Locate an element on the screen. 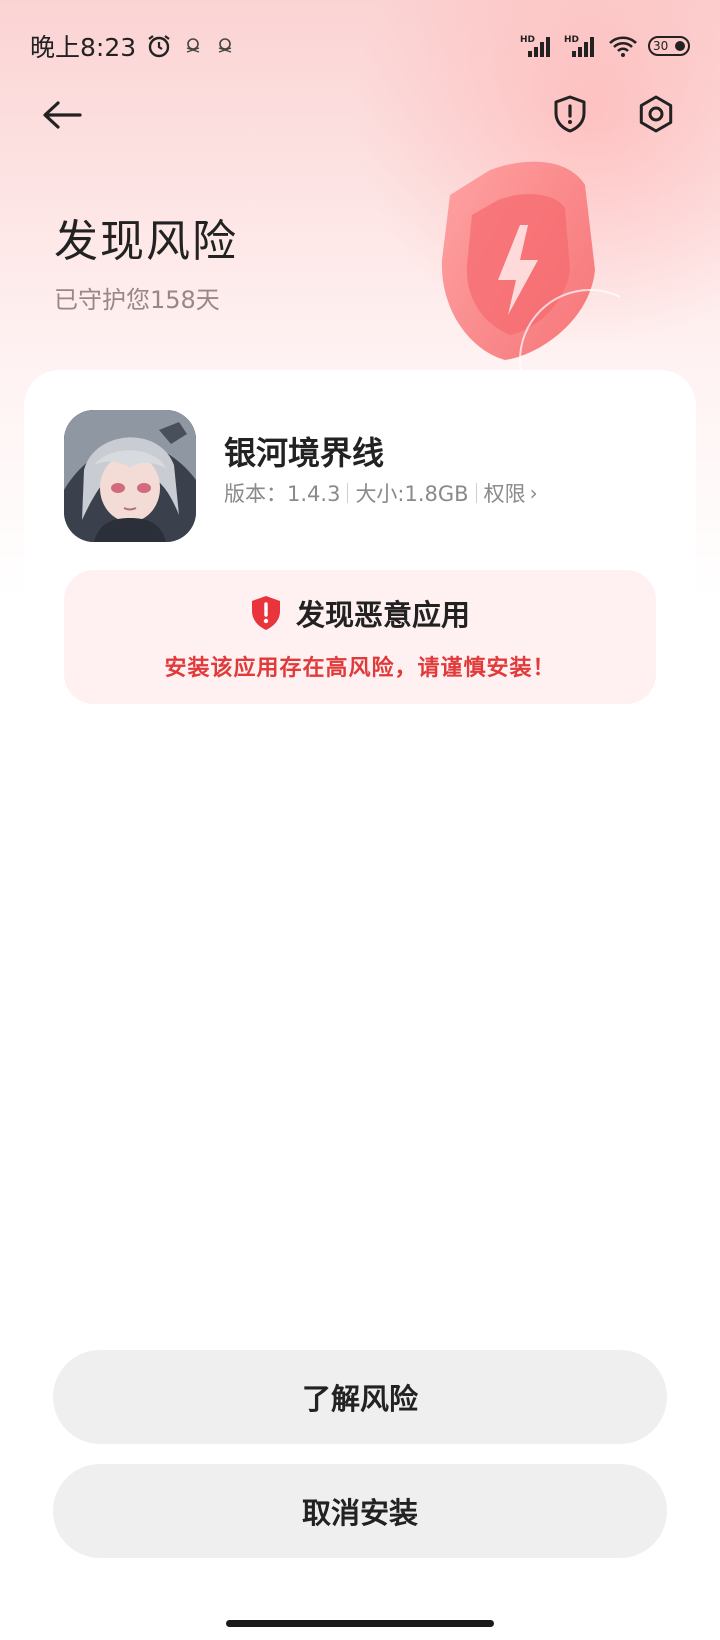 The image size is (720, 1640). chevron-right-icon: › is located at coordinates (533, 493).